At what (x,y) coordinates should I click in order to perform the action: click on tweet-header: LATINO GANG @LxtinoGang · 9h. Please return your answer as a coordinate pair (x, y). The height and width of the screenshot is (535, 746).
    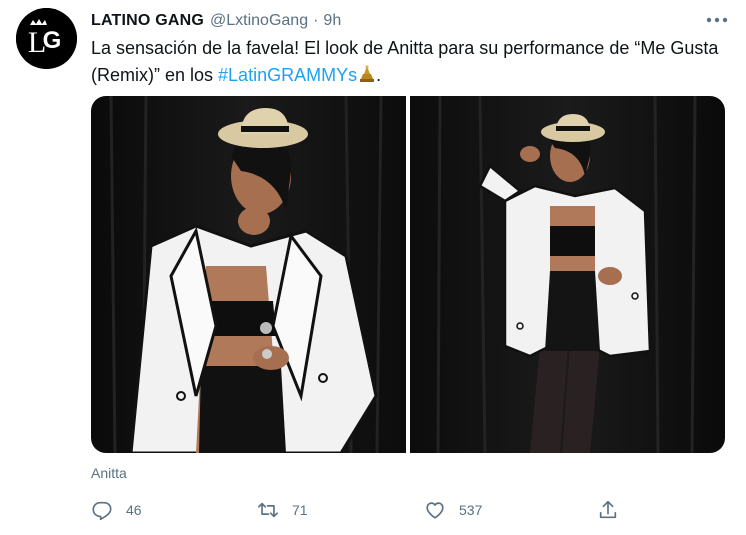
    Looking at the image, I should click on (216, 21).